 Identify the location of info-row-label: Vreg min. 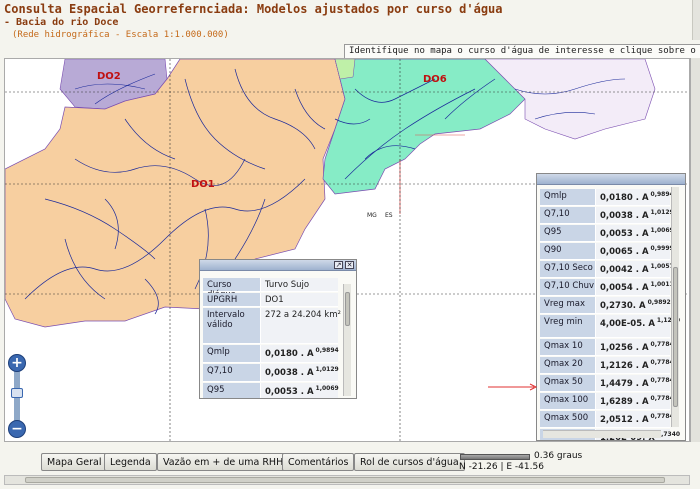
(568, 326).